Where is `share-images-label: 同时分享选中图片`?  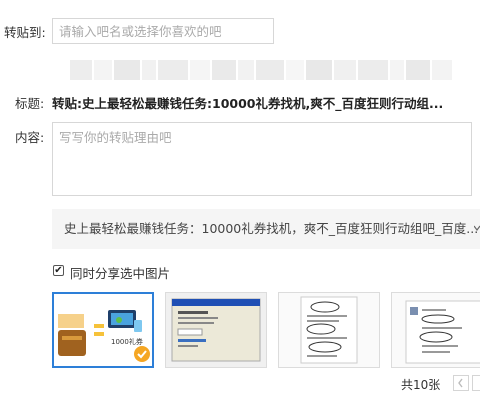
share-images-label: 同时分享选中图片 is located at coordinates (120, 273).